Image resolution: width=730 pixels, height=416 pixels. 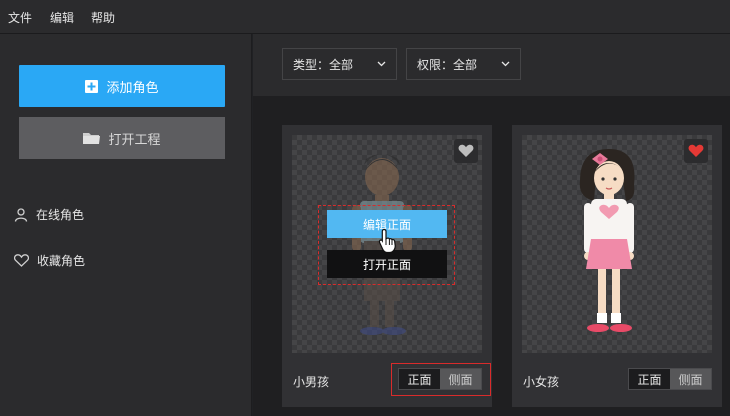 What do you see at coordinates (21, 214) in the screenshot?
I see `user-icon` at bounding box center [21, 214].